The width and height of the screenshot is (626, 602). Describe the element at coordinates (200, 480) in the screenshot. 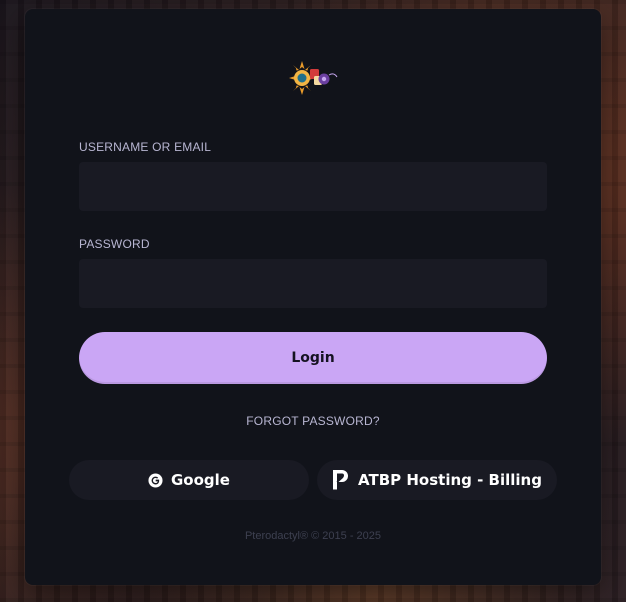

I see `google-label: Google` at that location.